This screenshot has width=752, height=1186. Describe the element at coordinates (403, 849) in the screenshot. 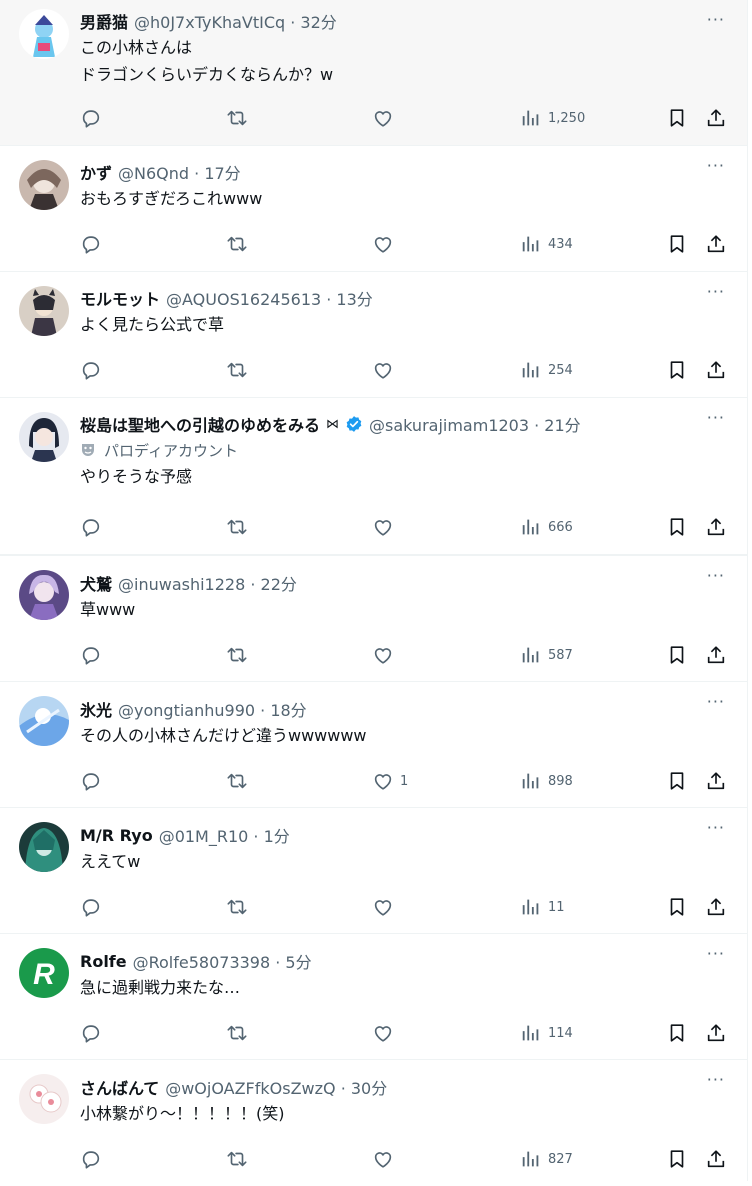

I see `tweet-content: M/R Ryo @01M_R10 · 1分 ええてw` at that location.